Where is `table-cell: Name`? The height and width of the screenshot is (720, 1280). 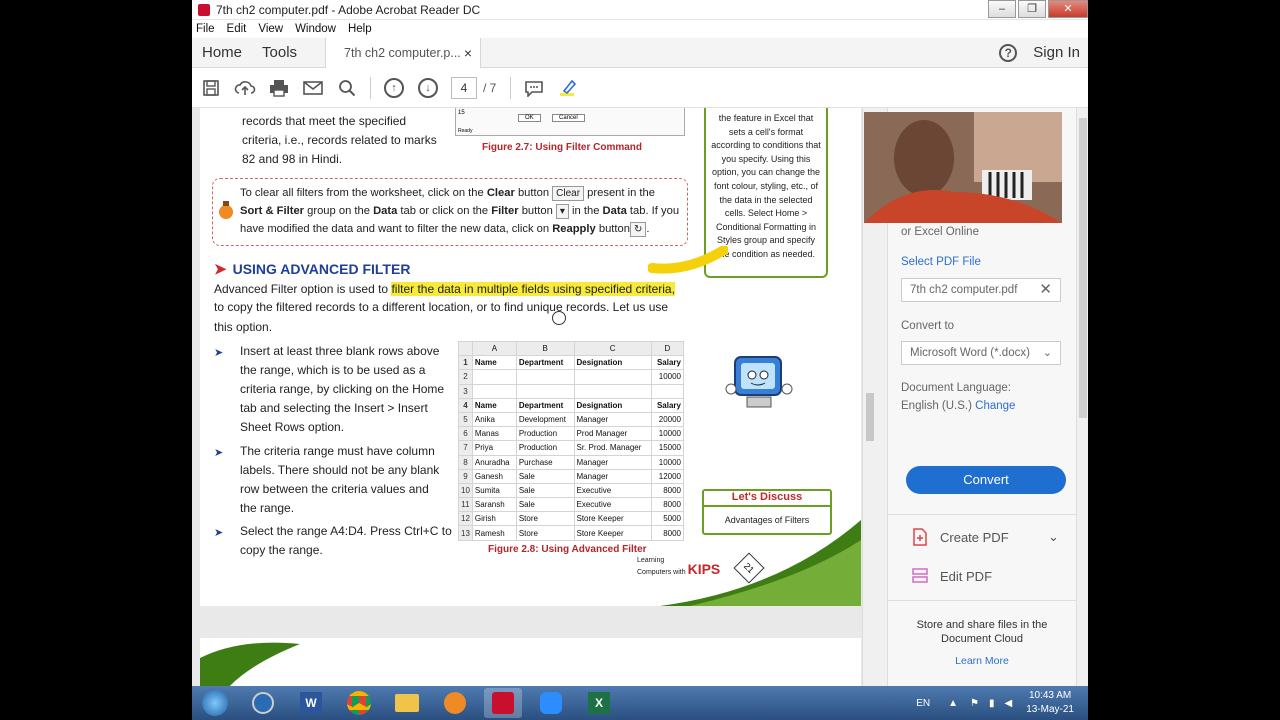 table-cell: Name is located at coordinates (494, 405).